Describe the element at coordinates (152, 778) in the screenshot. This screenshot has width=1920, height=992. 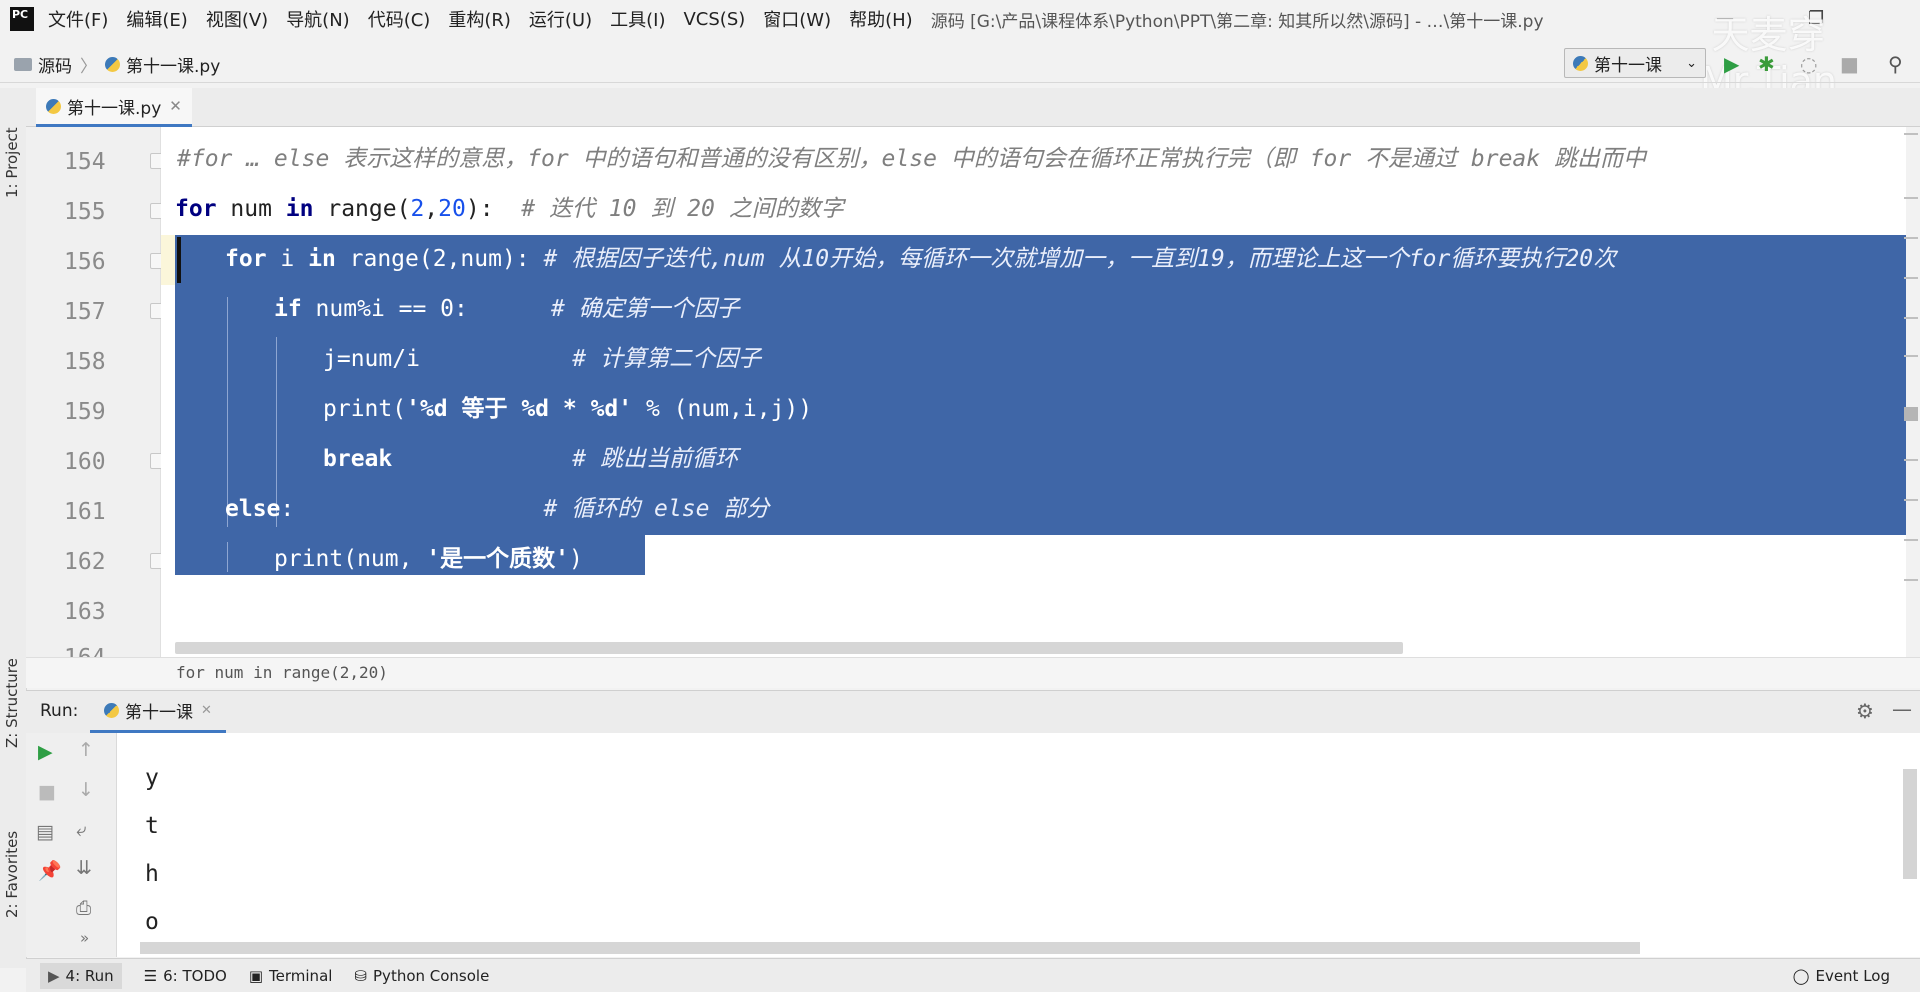
I see `console-line: y` at that location.